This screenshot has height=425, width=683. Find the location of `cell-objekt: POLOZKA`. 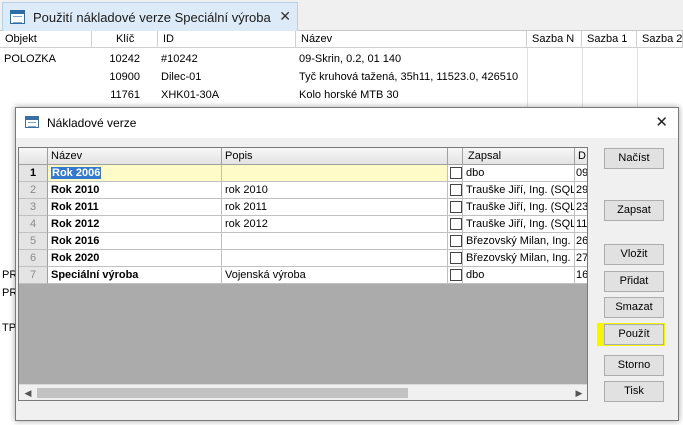

cell-objekt: POLOZKA is located at coordinates (30, 59).